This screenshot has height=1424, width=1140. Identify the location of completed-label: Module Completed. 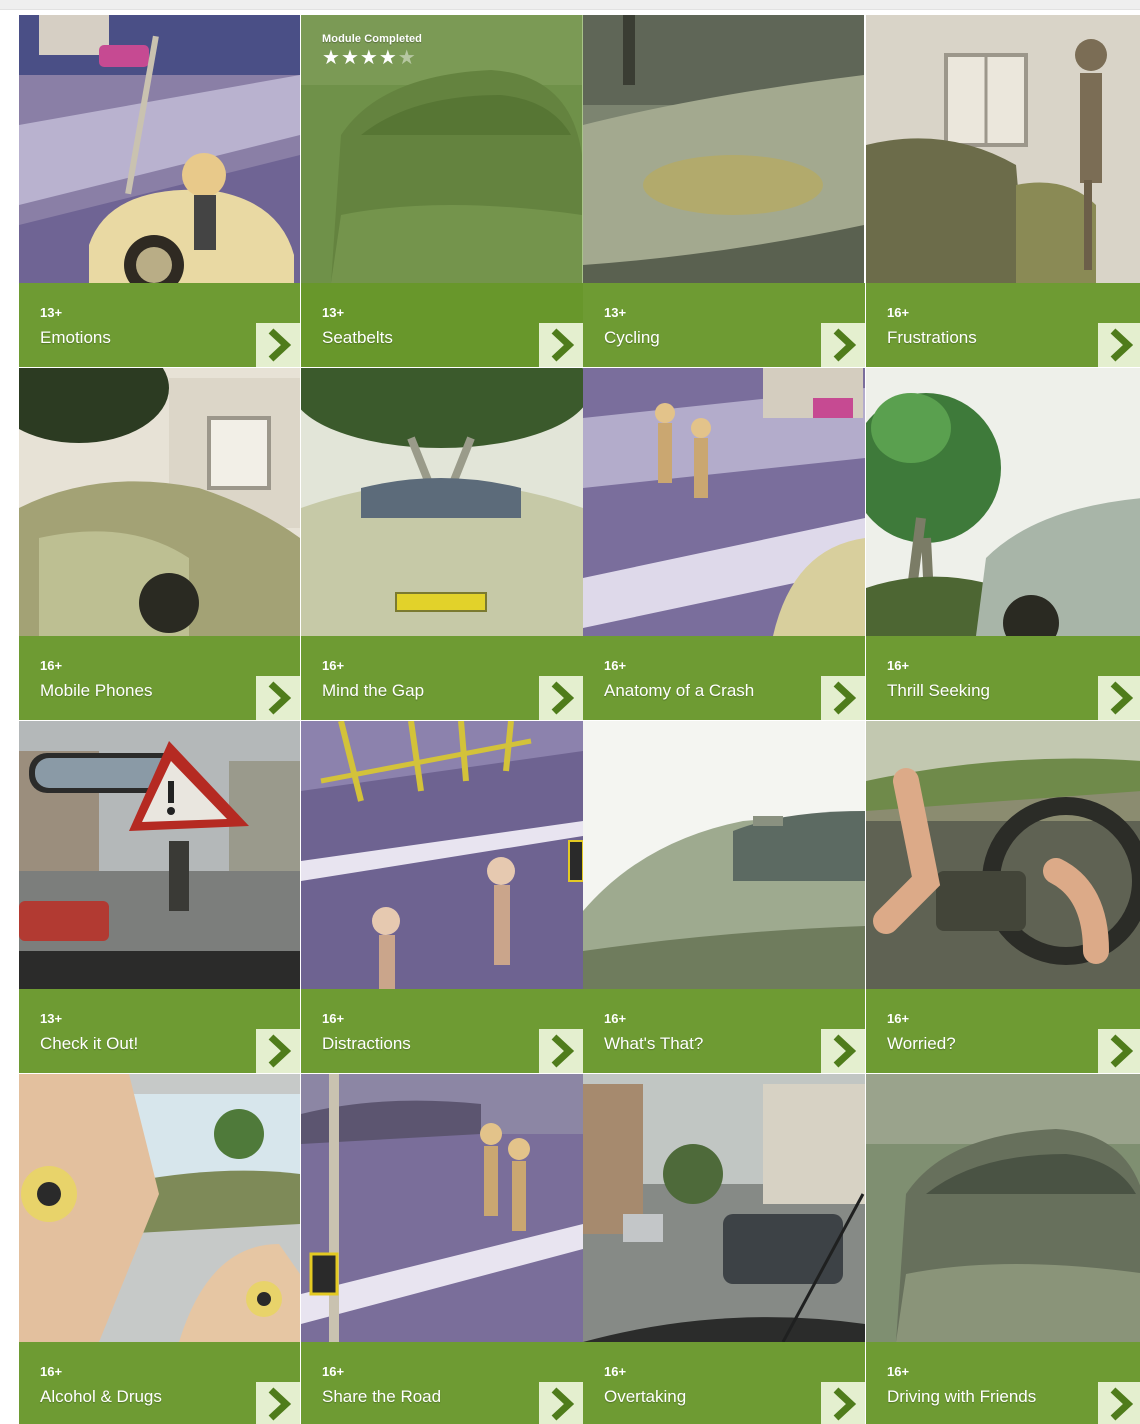
(372, 39).